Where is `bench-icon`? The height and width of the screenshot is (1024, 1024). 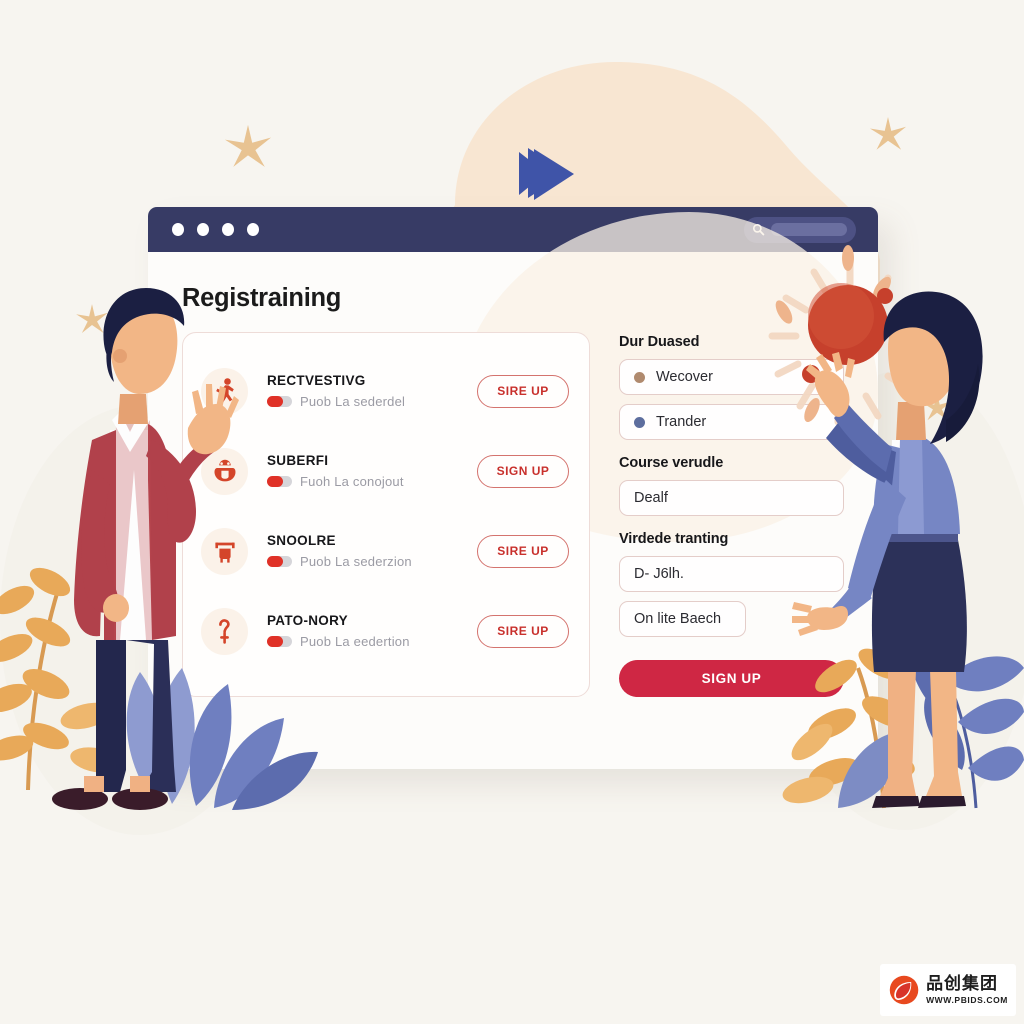 bench-icon is located at coordinates (224, 551).